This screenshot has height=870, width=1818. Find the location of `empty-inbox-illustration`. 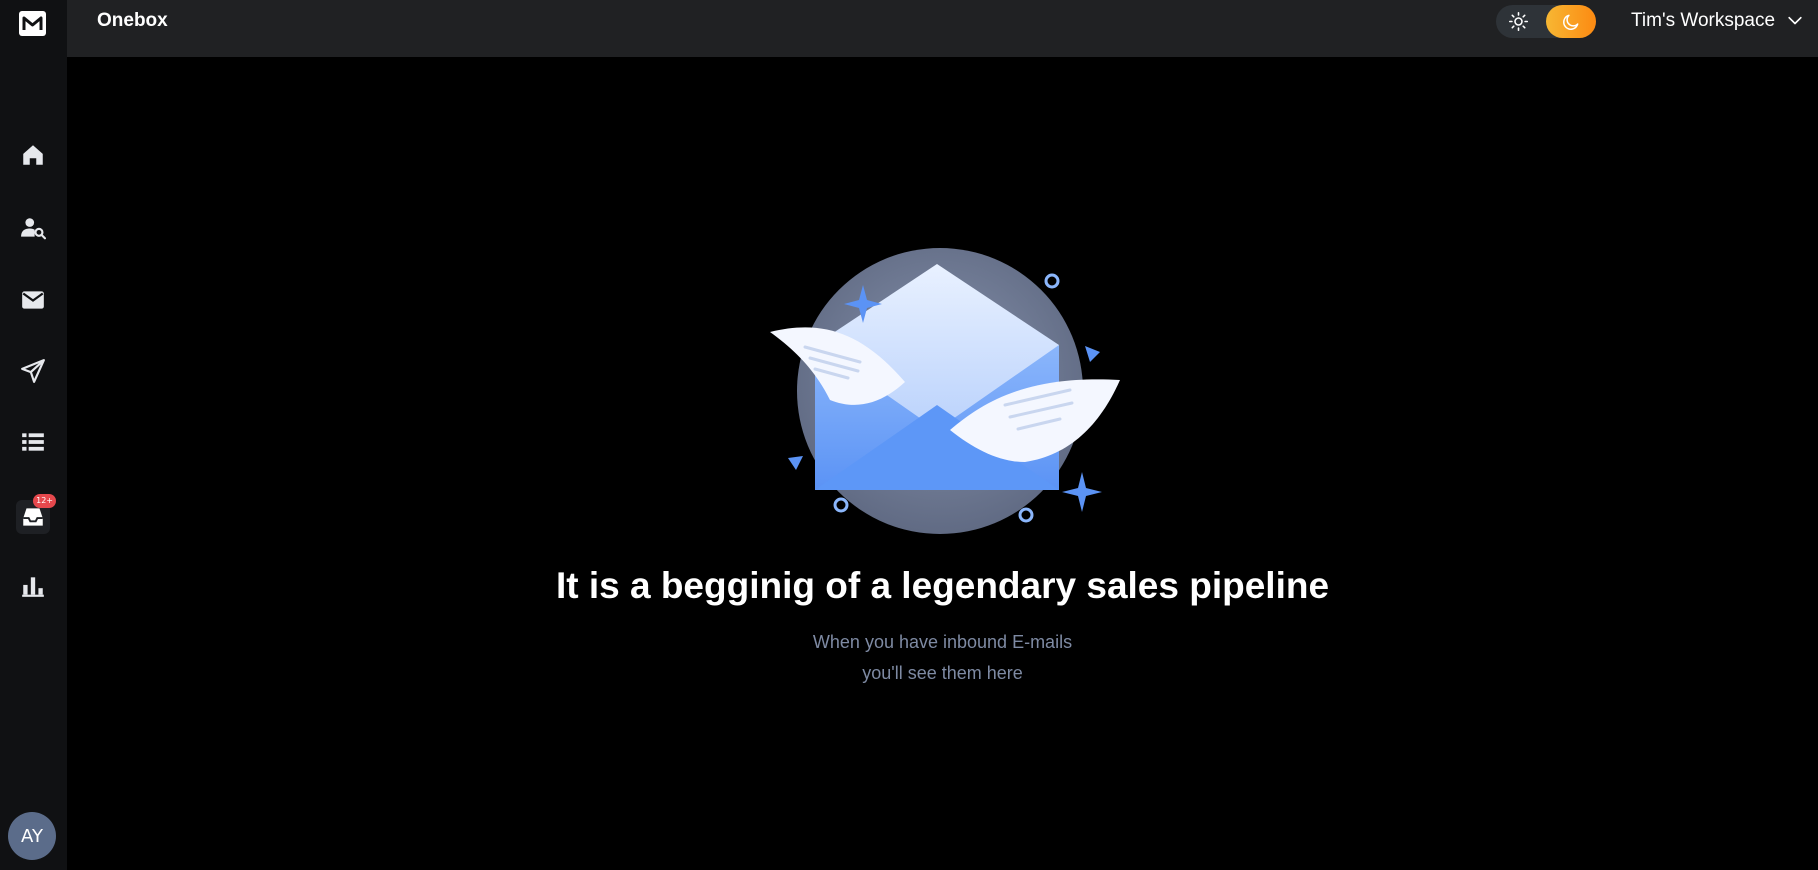

empty-inbox-illustration is located at coordinates (945, 391).